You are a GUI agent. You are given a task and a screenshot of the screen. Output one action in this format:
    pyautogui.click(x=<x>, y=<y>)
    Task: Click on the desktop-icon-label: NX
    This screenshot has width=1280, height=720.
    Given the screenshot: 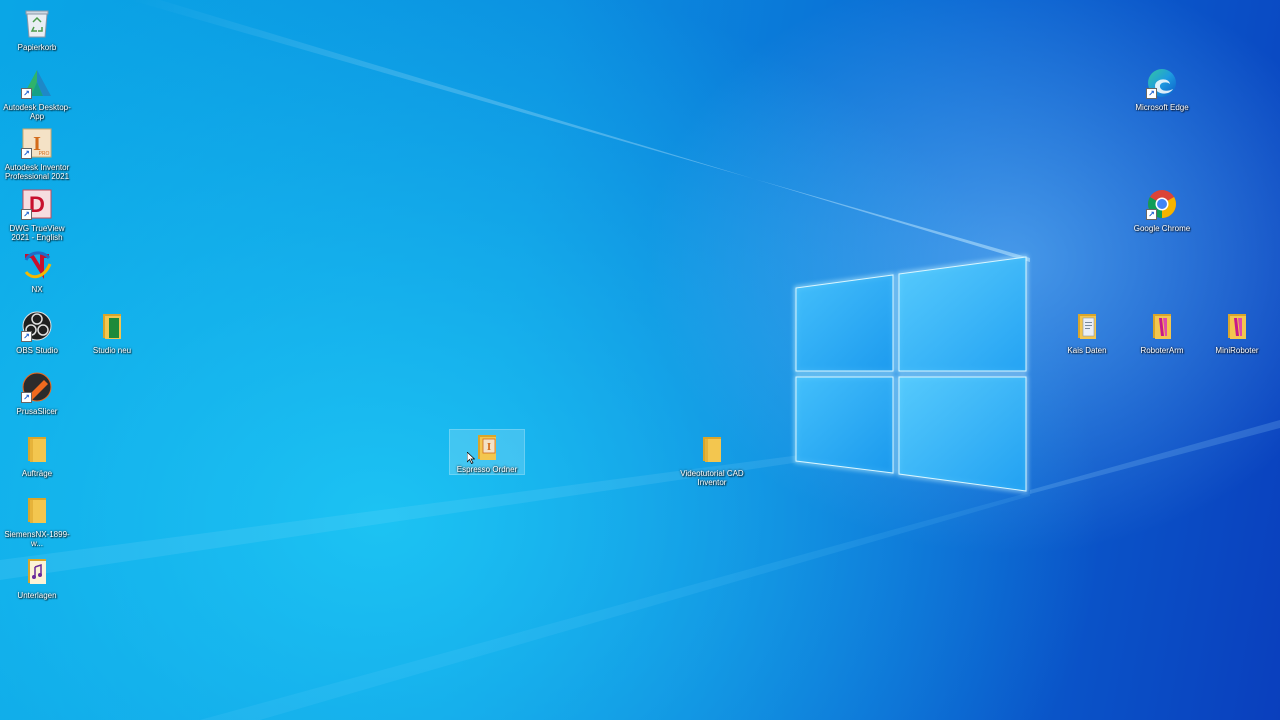 What is the action you would take?
    pyautogui.click(x=37, y=289)
    